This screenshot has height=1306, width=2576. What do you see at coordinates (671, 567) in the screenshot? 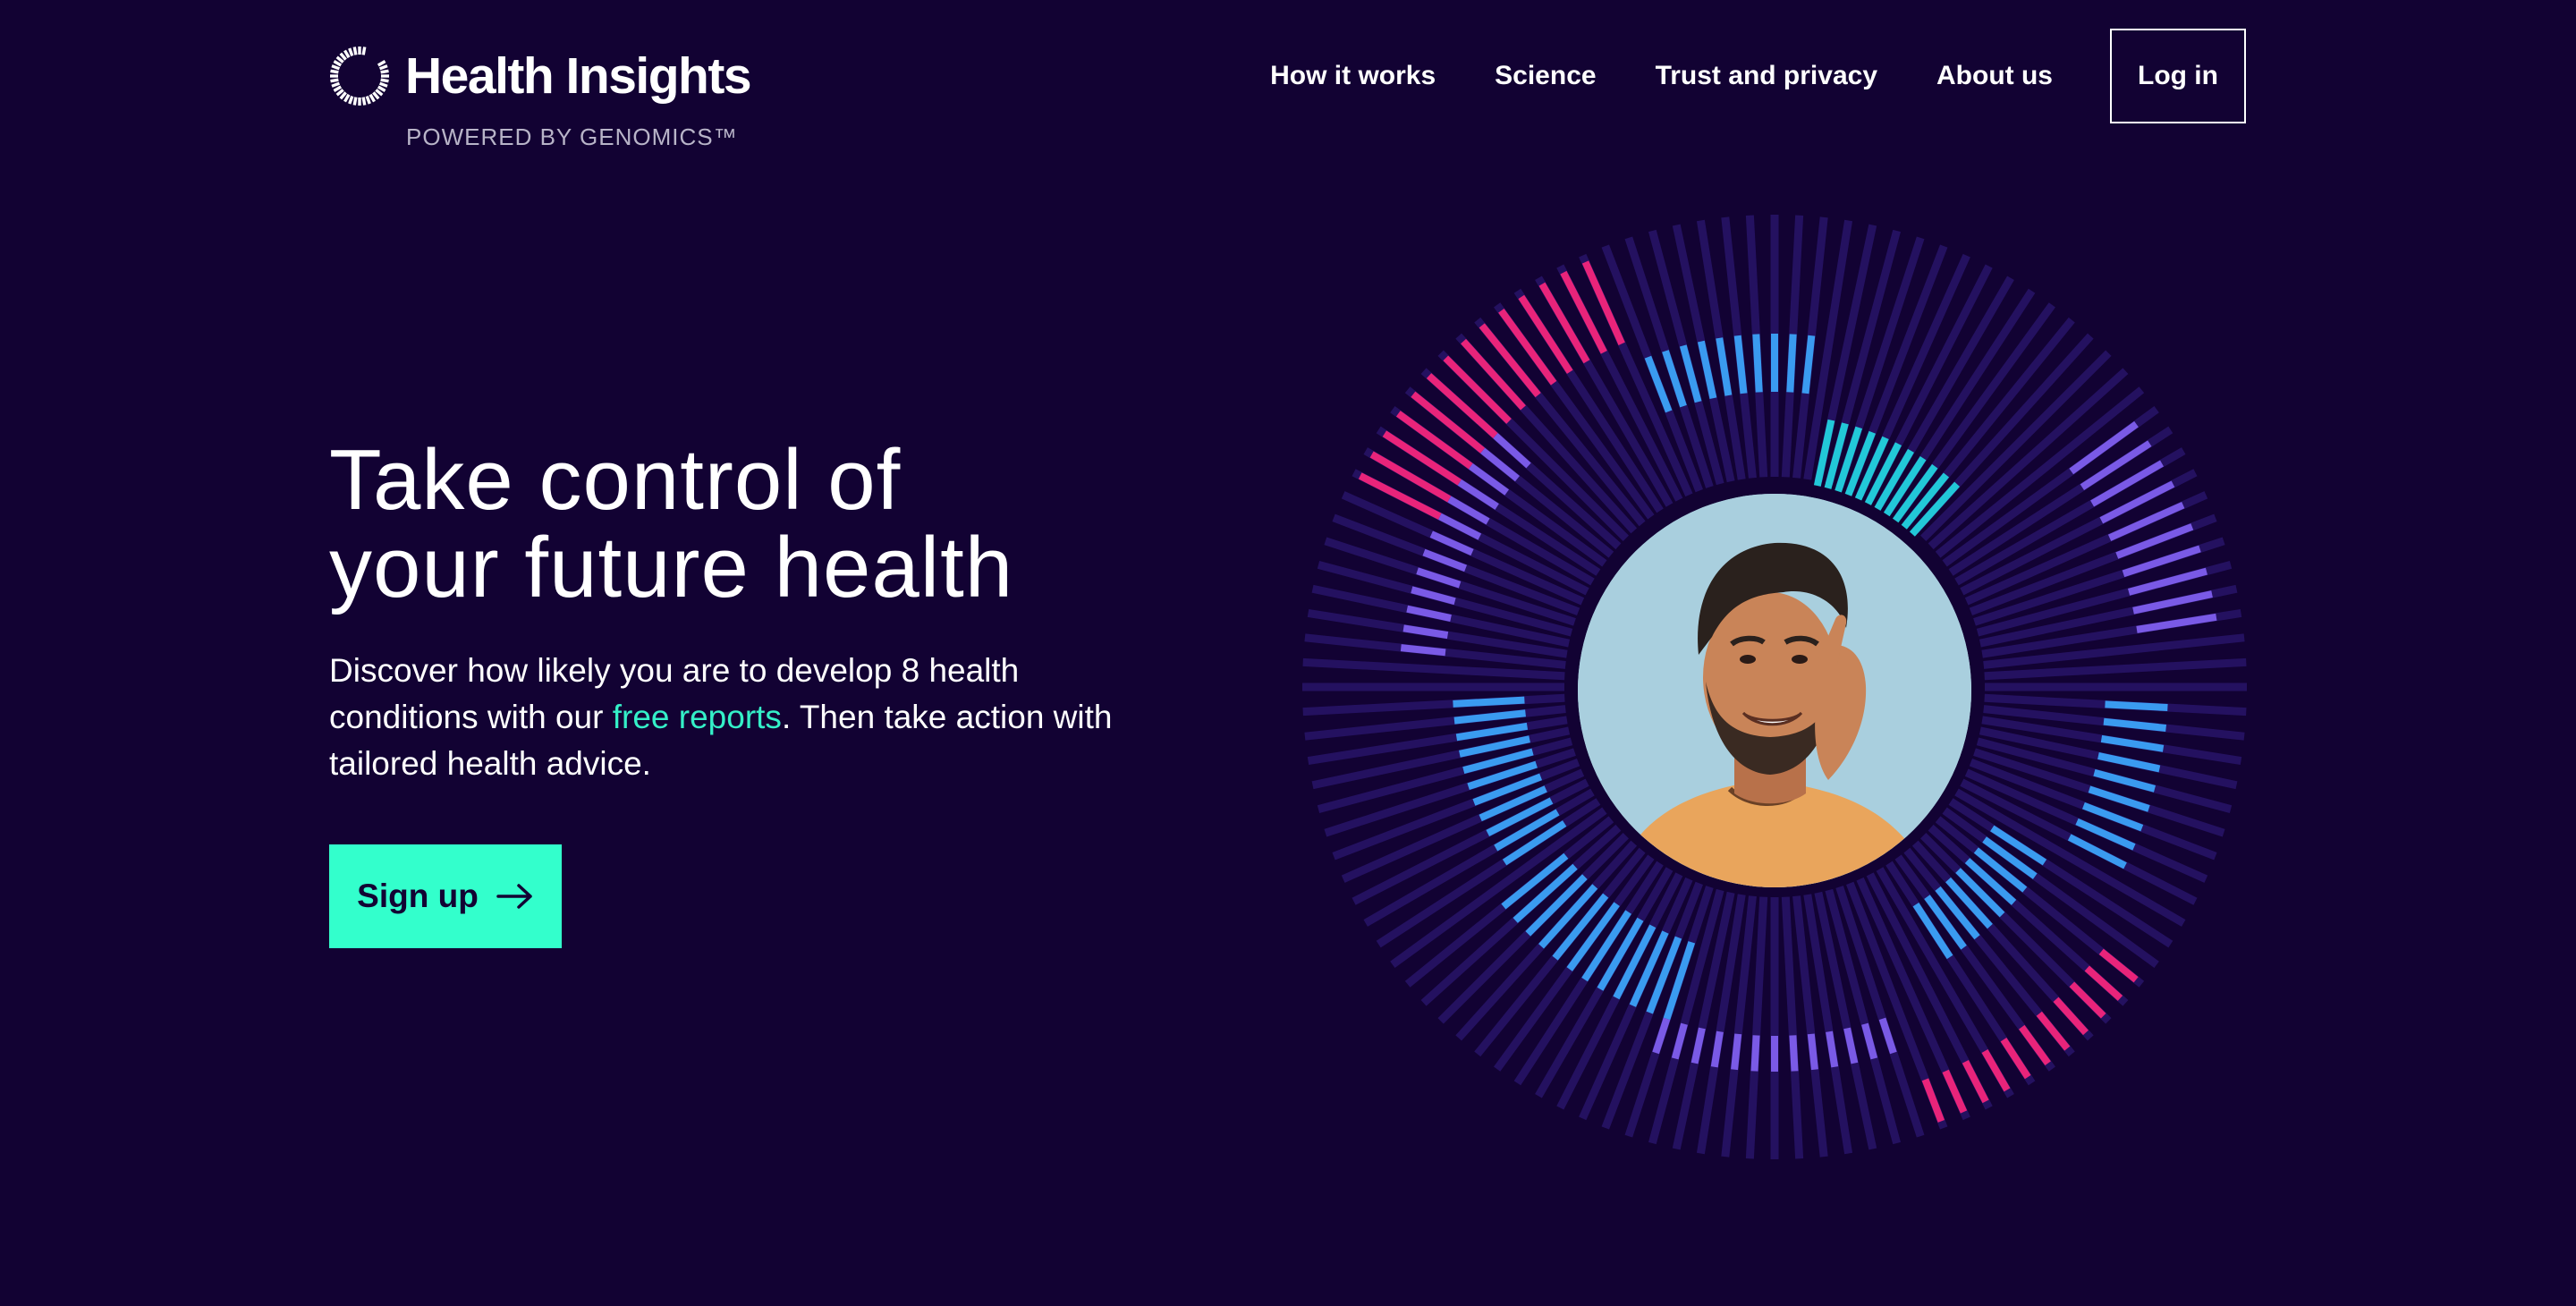
I see `hero-title-line-2: your future health` at bounding box center [671, 567].